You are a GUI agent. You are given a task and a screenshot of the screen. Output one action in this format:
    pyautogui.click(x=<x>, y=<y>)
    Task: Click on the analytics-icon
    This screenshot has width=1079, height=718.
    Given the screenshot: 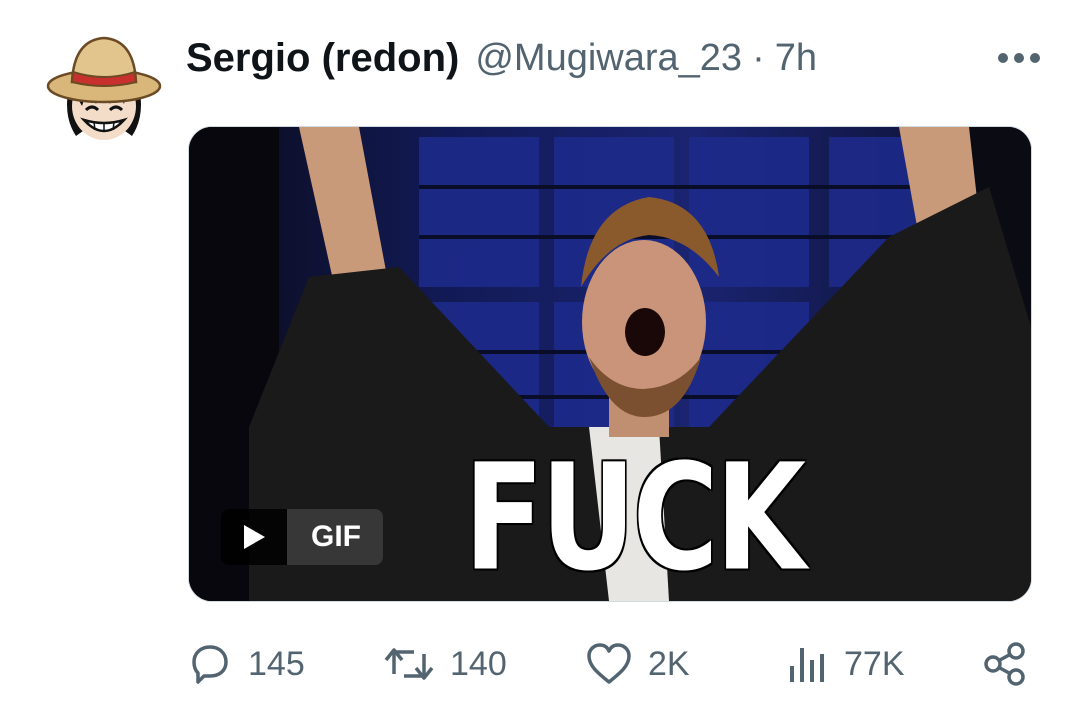 What is the action you would take?
    pyautogui.click(x=807, y=665)
    